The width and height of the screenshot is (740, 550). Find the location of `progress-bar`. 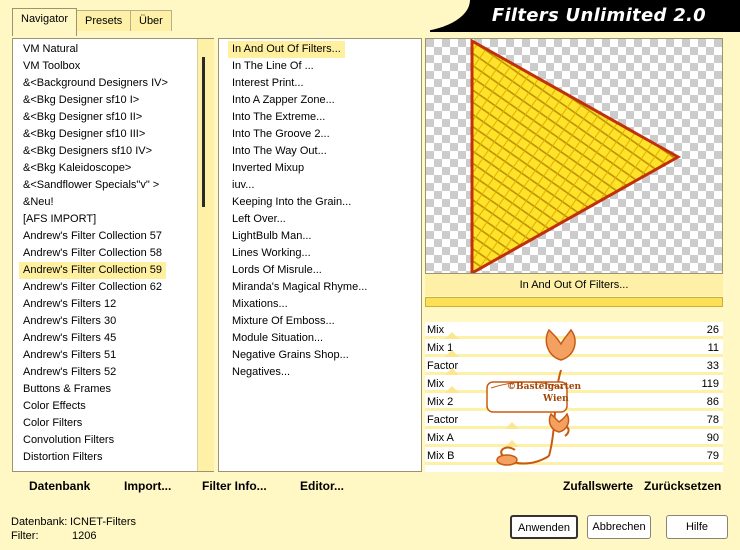

progress-bar is located at coordinates (574, 302).